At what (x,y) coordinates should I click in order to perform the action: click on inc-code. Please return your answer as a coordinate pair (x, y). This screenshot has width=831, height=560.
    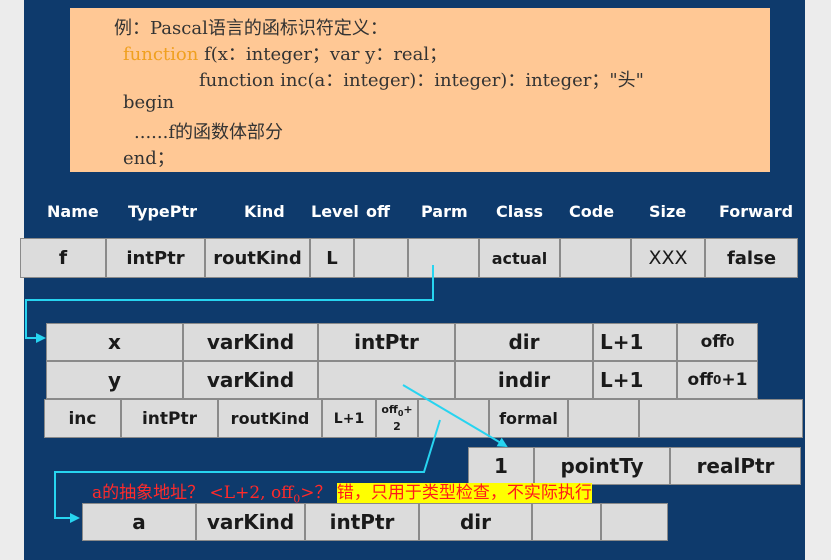
    Looking at the image, I should click on (603, 418).